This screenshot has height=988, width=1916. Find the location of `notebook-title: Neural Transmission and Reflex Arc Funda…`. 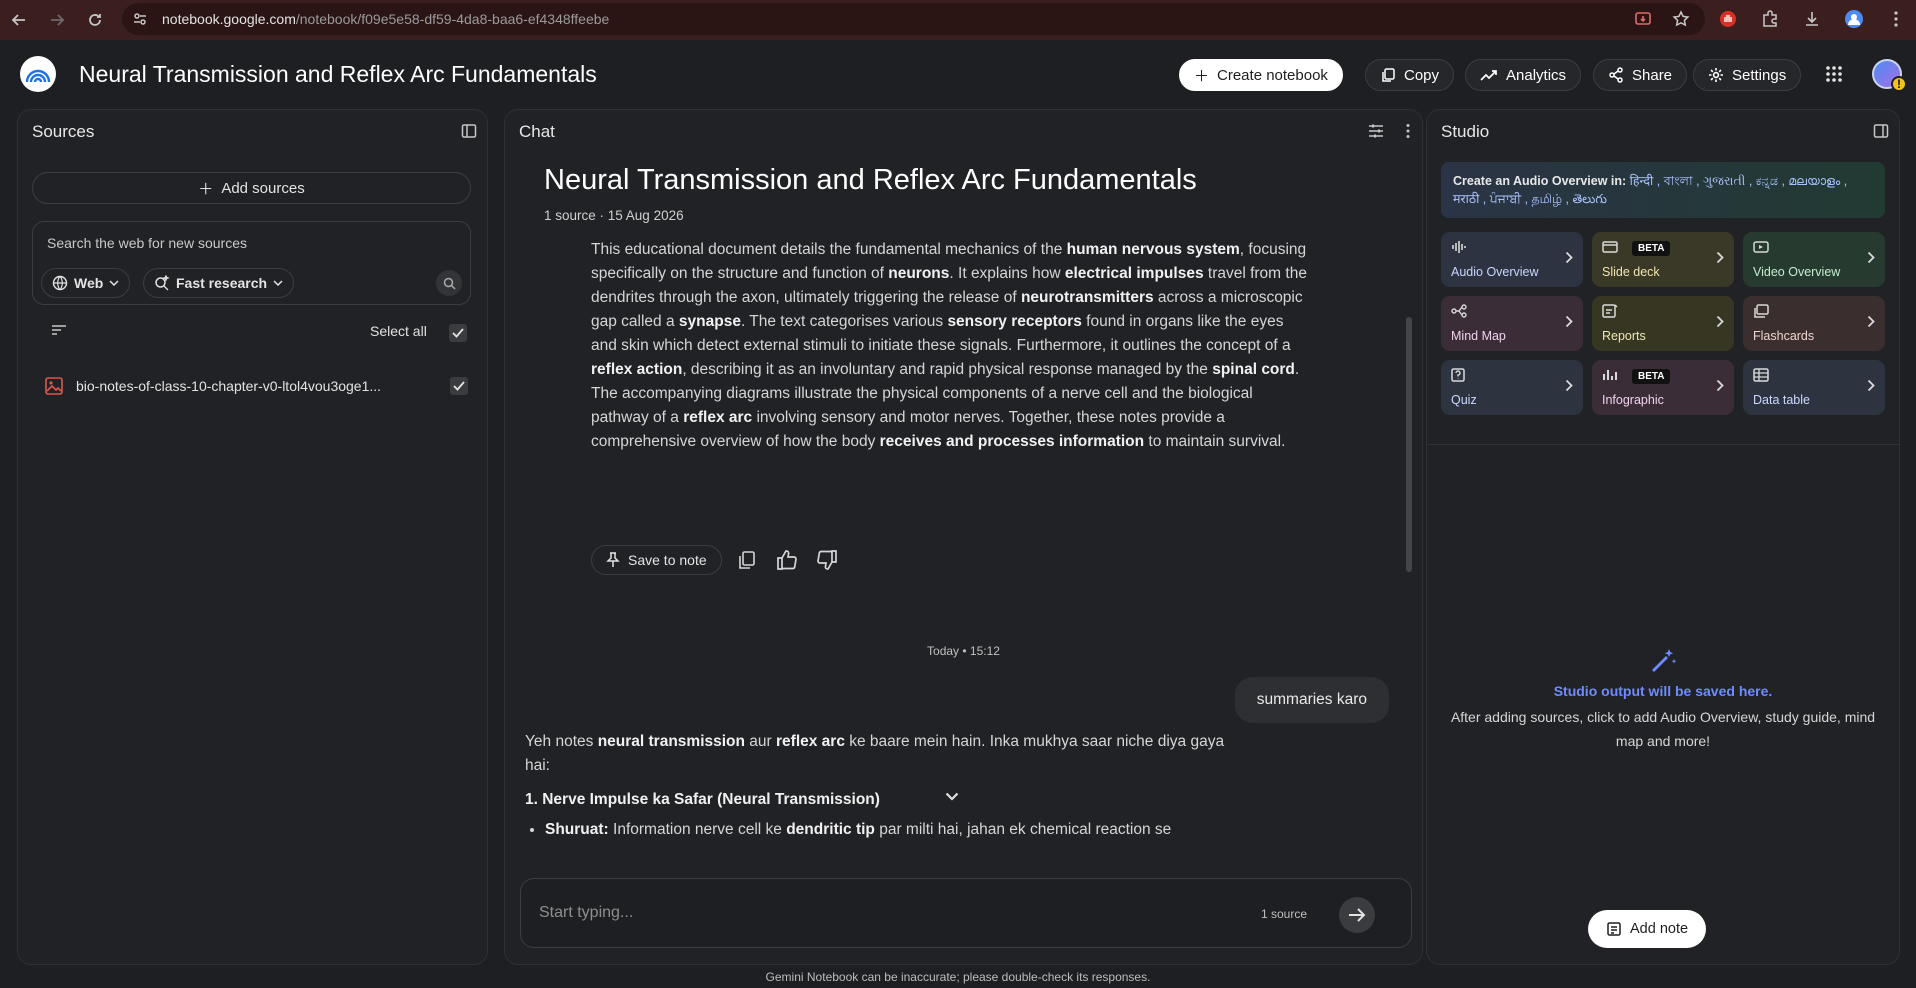

notebook-title: Neural Transmission and Reflex Arc Funda… is located at coordinates (338, 74).